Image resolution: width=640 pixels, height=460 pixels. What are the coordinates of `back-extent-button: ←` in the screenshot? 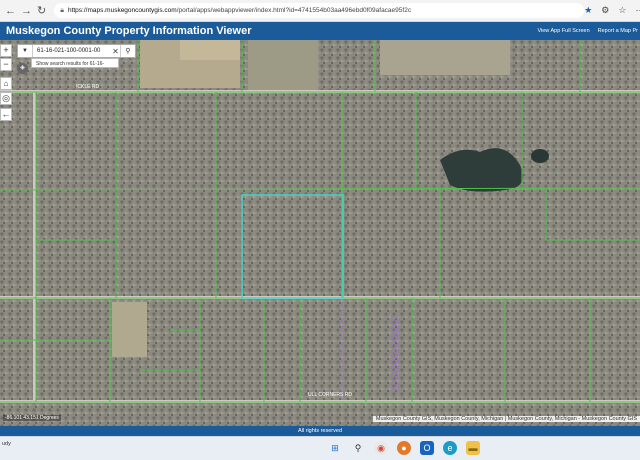 It's located at (6, 114).